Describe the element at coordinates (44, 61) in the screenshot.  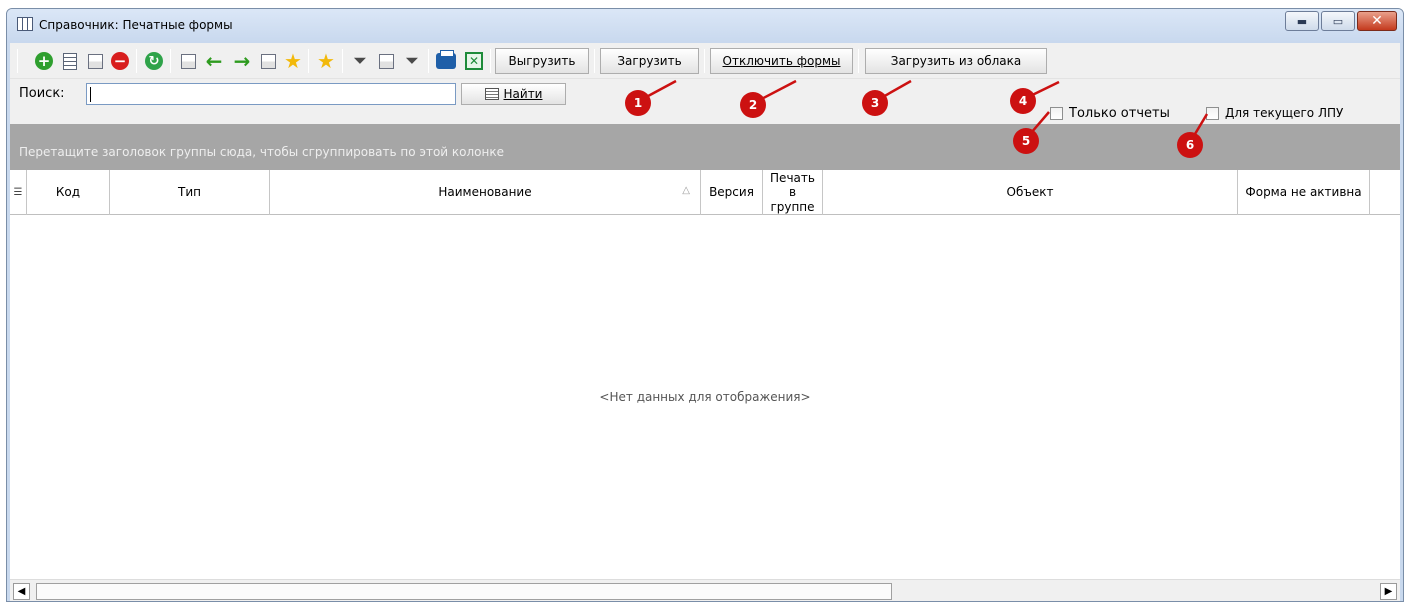
I see `add-icon: +` at that location.